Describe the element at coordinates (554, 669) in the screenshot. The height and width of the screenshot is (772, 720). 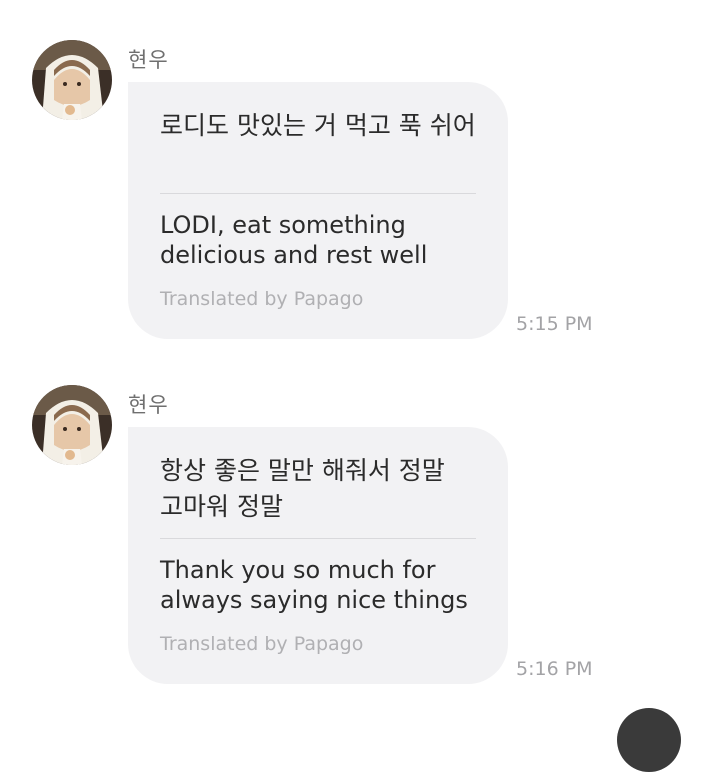
I see `message-time: 5:16 PM` at that location.